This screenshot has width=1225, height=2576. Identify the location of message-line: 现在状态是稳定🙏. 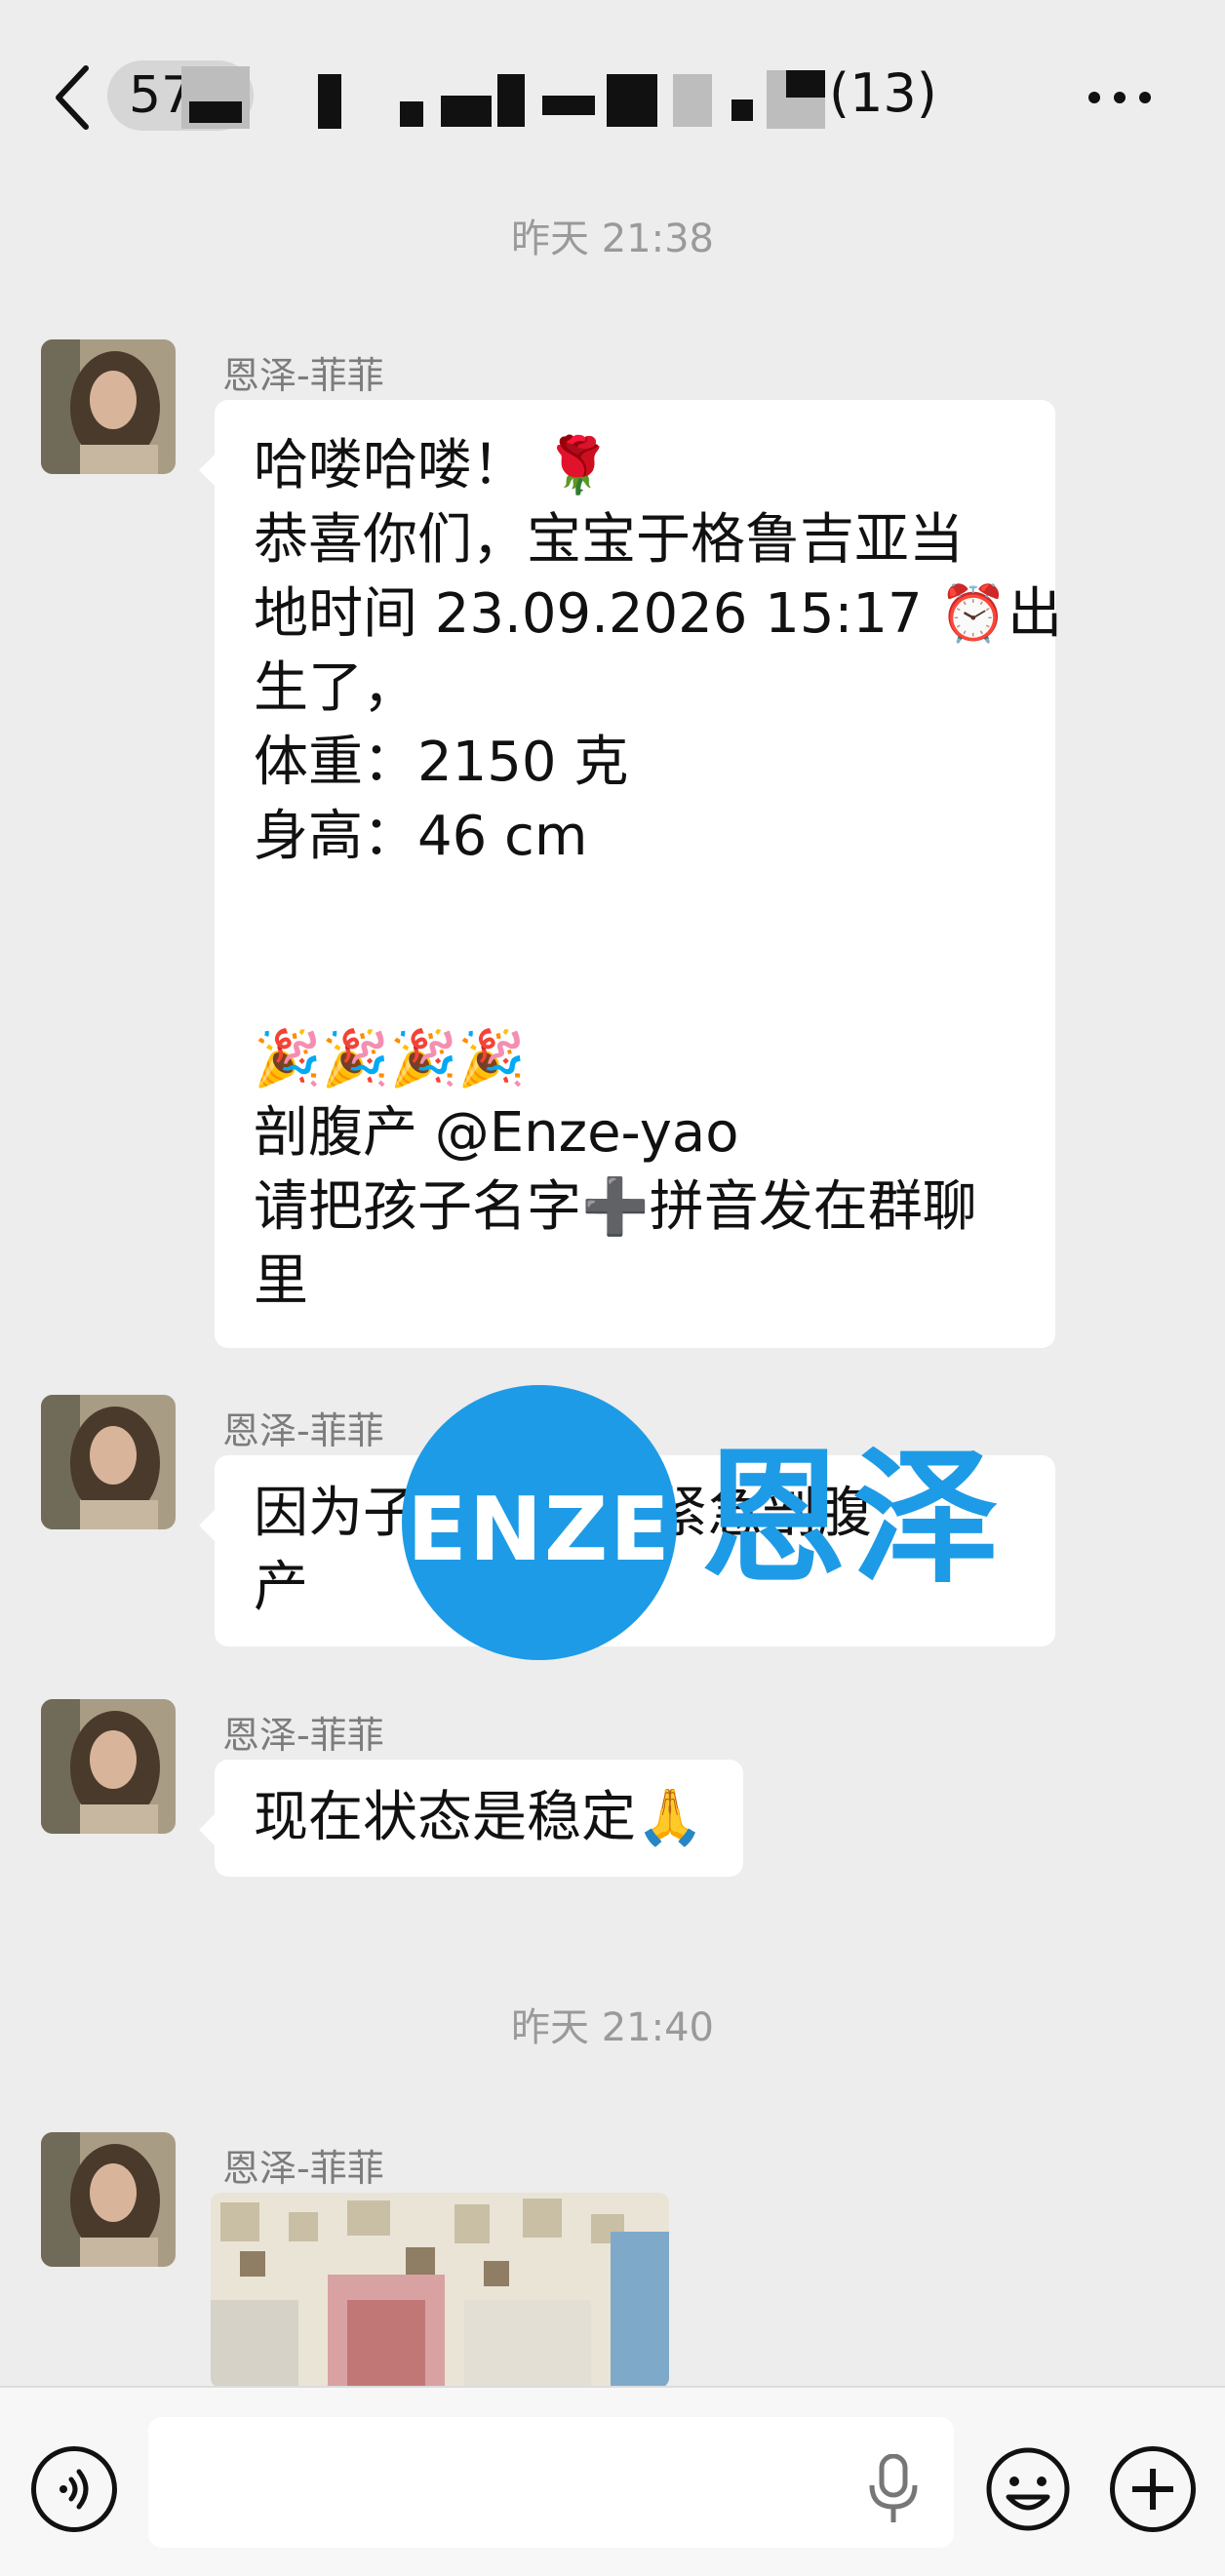
(479, 1817).